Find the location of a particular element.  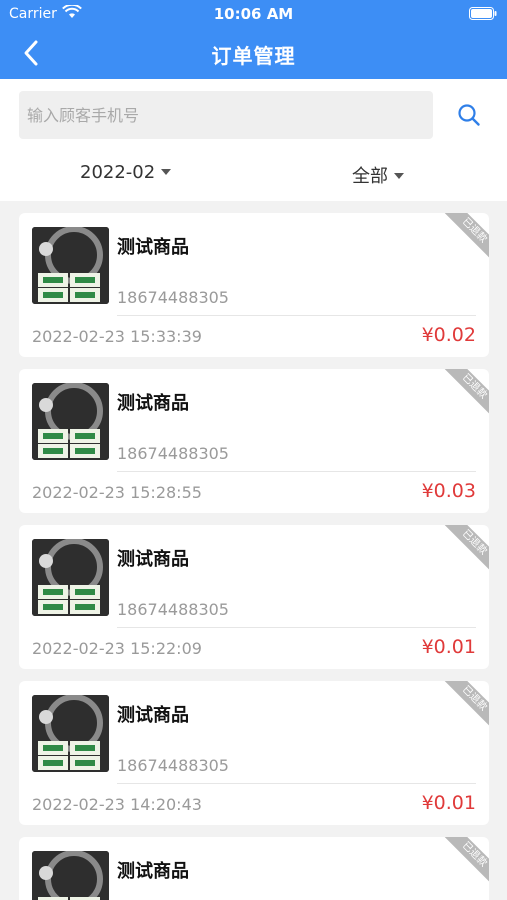

month-filter-dropdown: 2022-02 is located at coordinates (126, 172).